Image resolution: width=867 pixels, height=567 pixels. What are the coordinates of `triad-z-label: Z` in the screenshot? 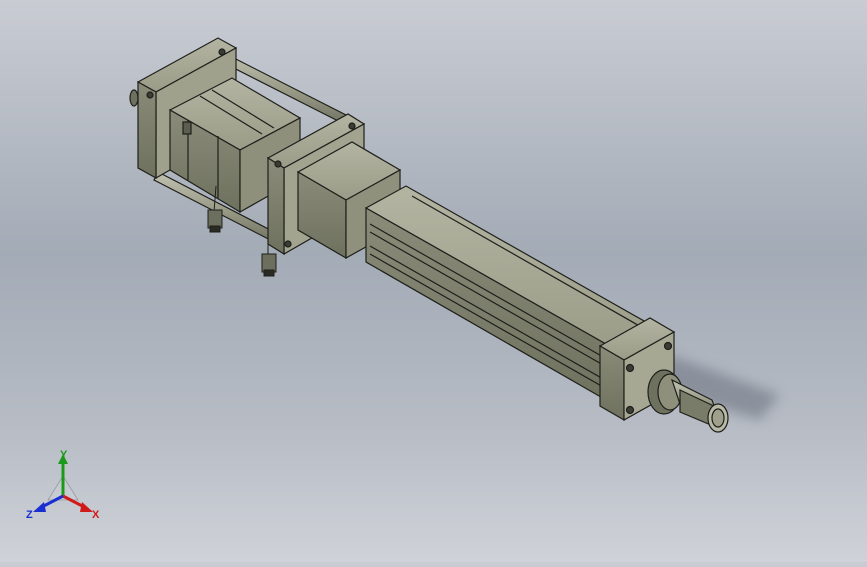 It's located at (29, 515).